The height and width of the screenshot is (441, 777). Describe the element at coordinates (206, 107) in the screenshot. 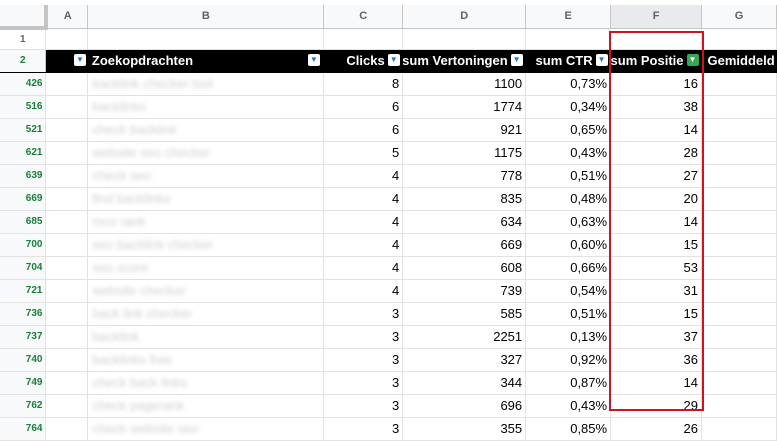

I see `query-cell: backlinks` at that location.